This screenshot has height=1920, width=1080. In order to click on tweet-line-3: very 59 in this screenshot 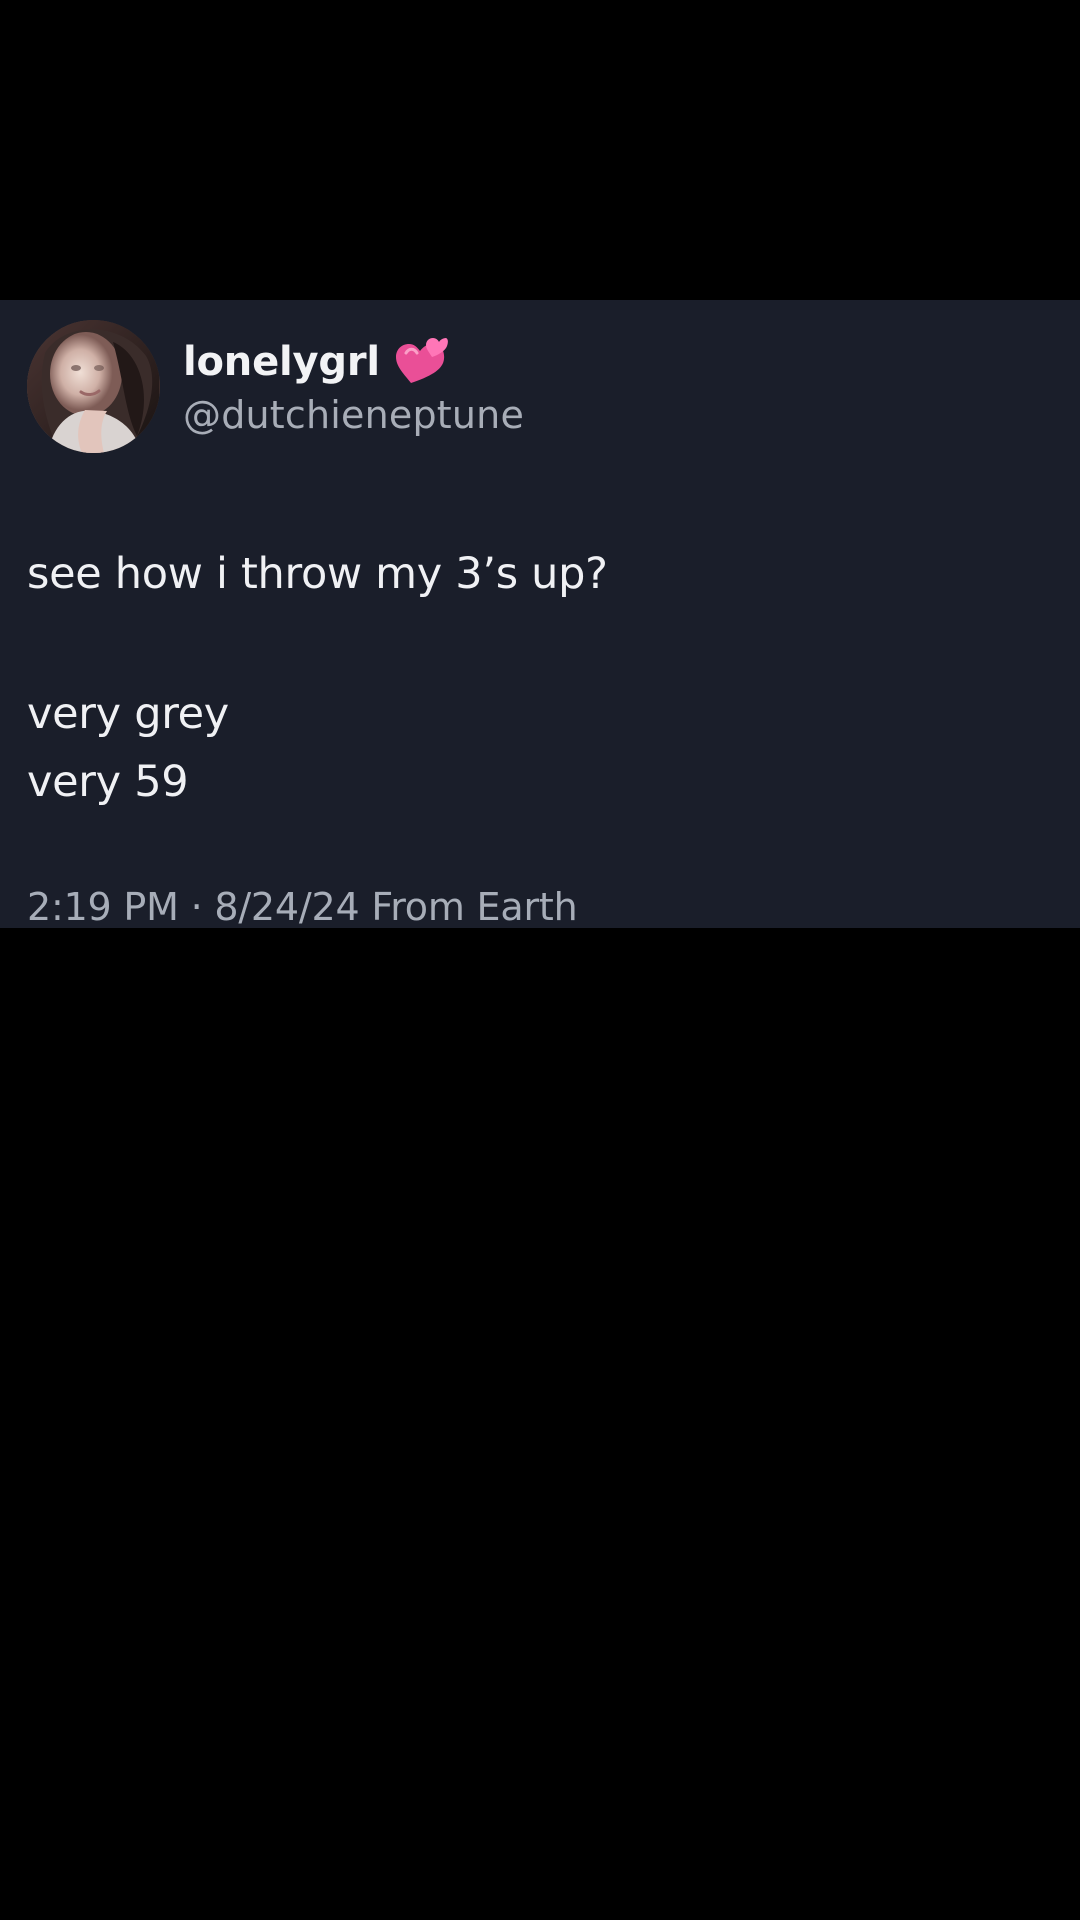, I will do `click(108, 782)`.